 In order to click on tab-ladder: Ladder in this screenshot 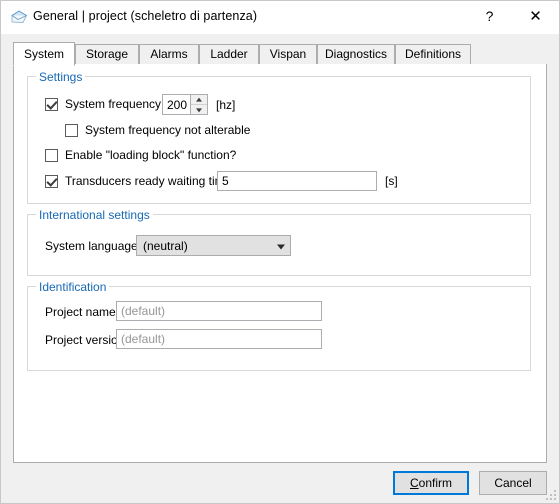, I will do `click(229, 54)`.